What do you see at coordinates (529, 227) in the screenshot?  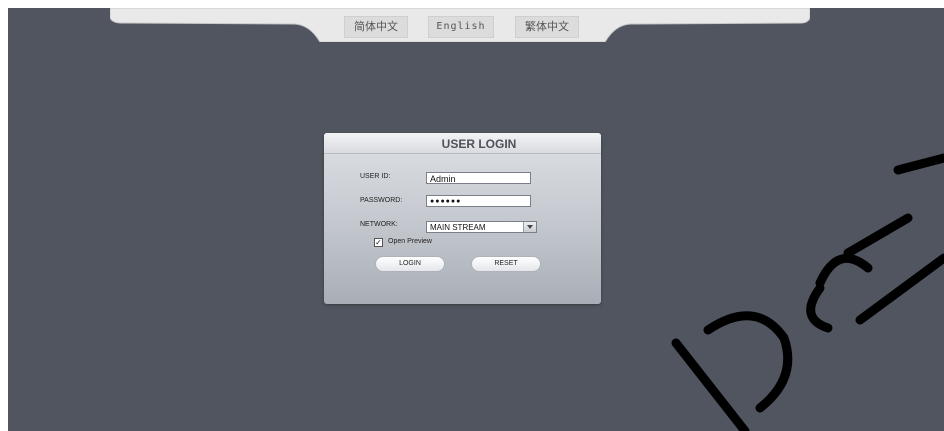 I see `chevron-down-icon` at bounding box center [529, 227].